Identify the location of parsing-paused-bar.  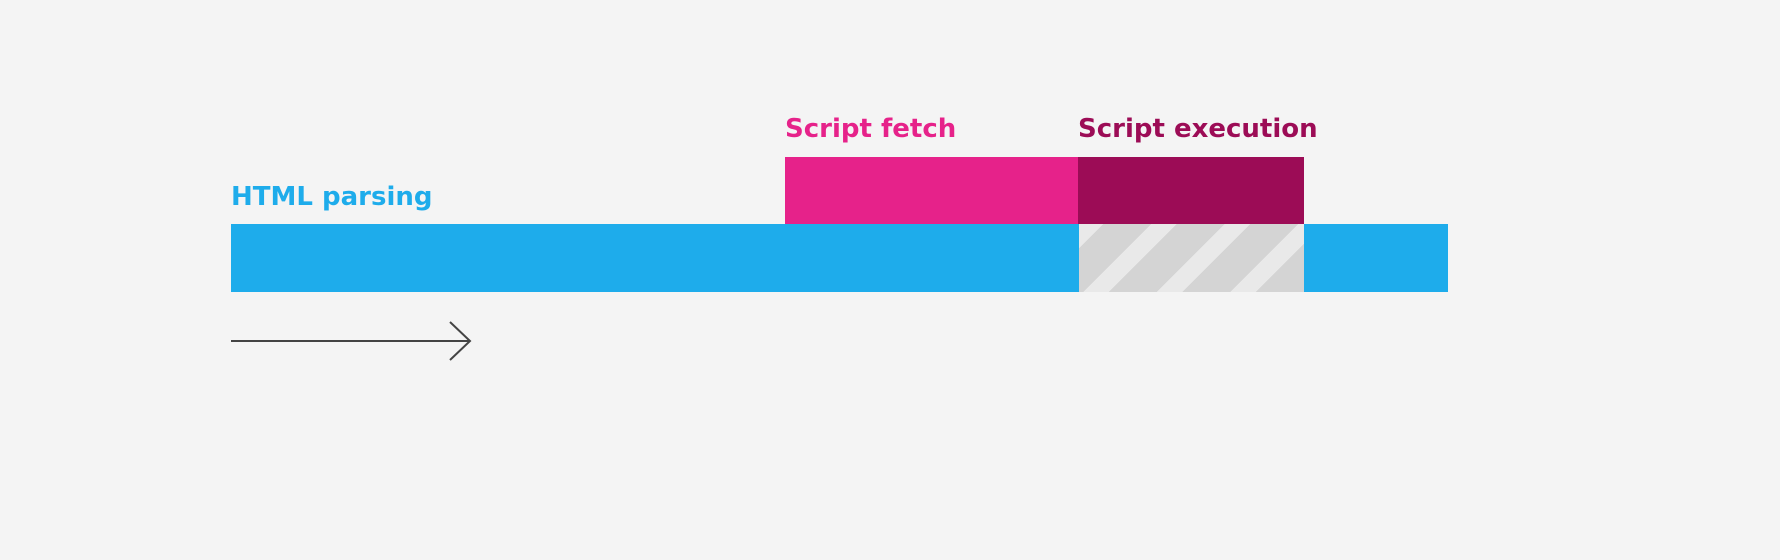
(1191, 258).